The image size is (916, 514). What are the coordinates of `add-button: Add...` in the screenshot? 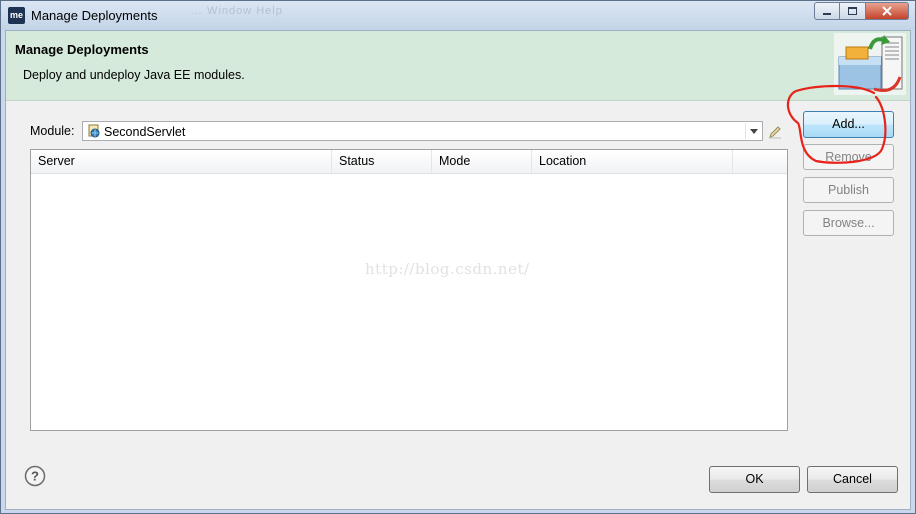 It's located at (848, 124).